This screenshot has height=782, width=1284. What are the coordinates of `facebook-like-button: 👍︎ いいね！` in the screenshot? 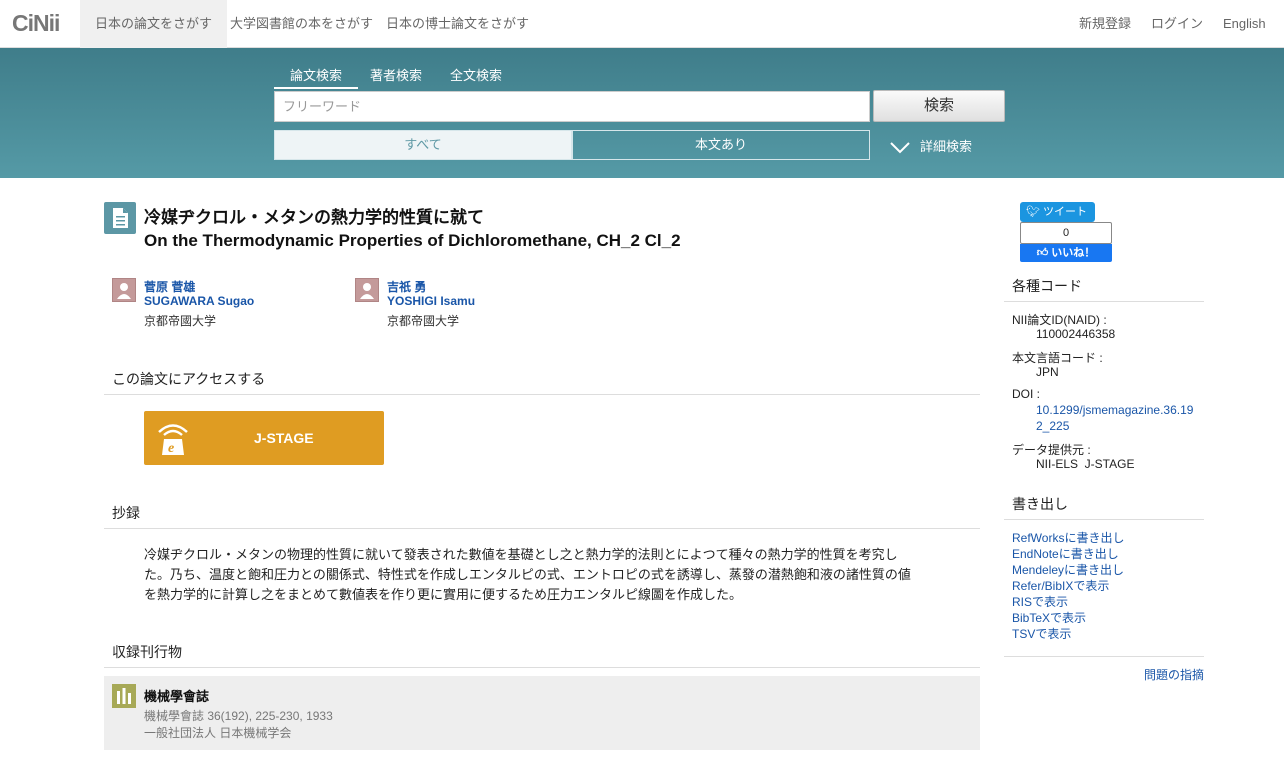 It's located at (1066, 253).